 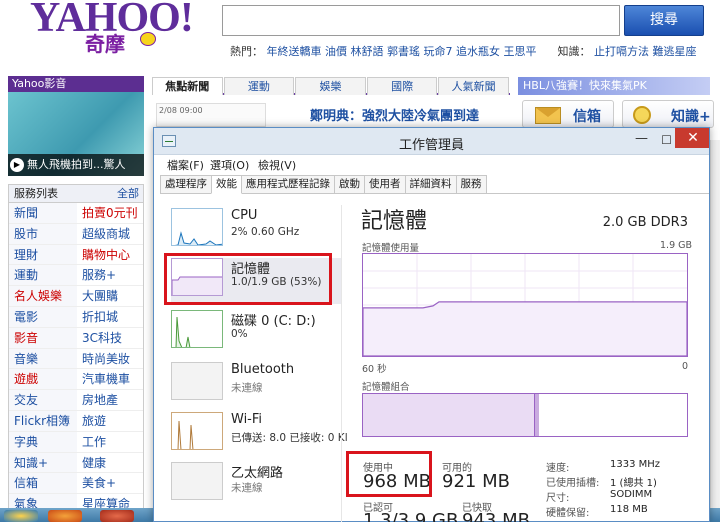 I want to click on hot-link: 郭書瑤, so click(x=403, y=51).